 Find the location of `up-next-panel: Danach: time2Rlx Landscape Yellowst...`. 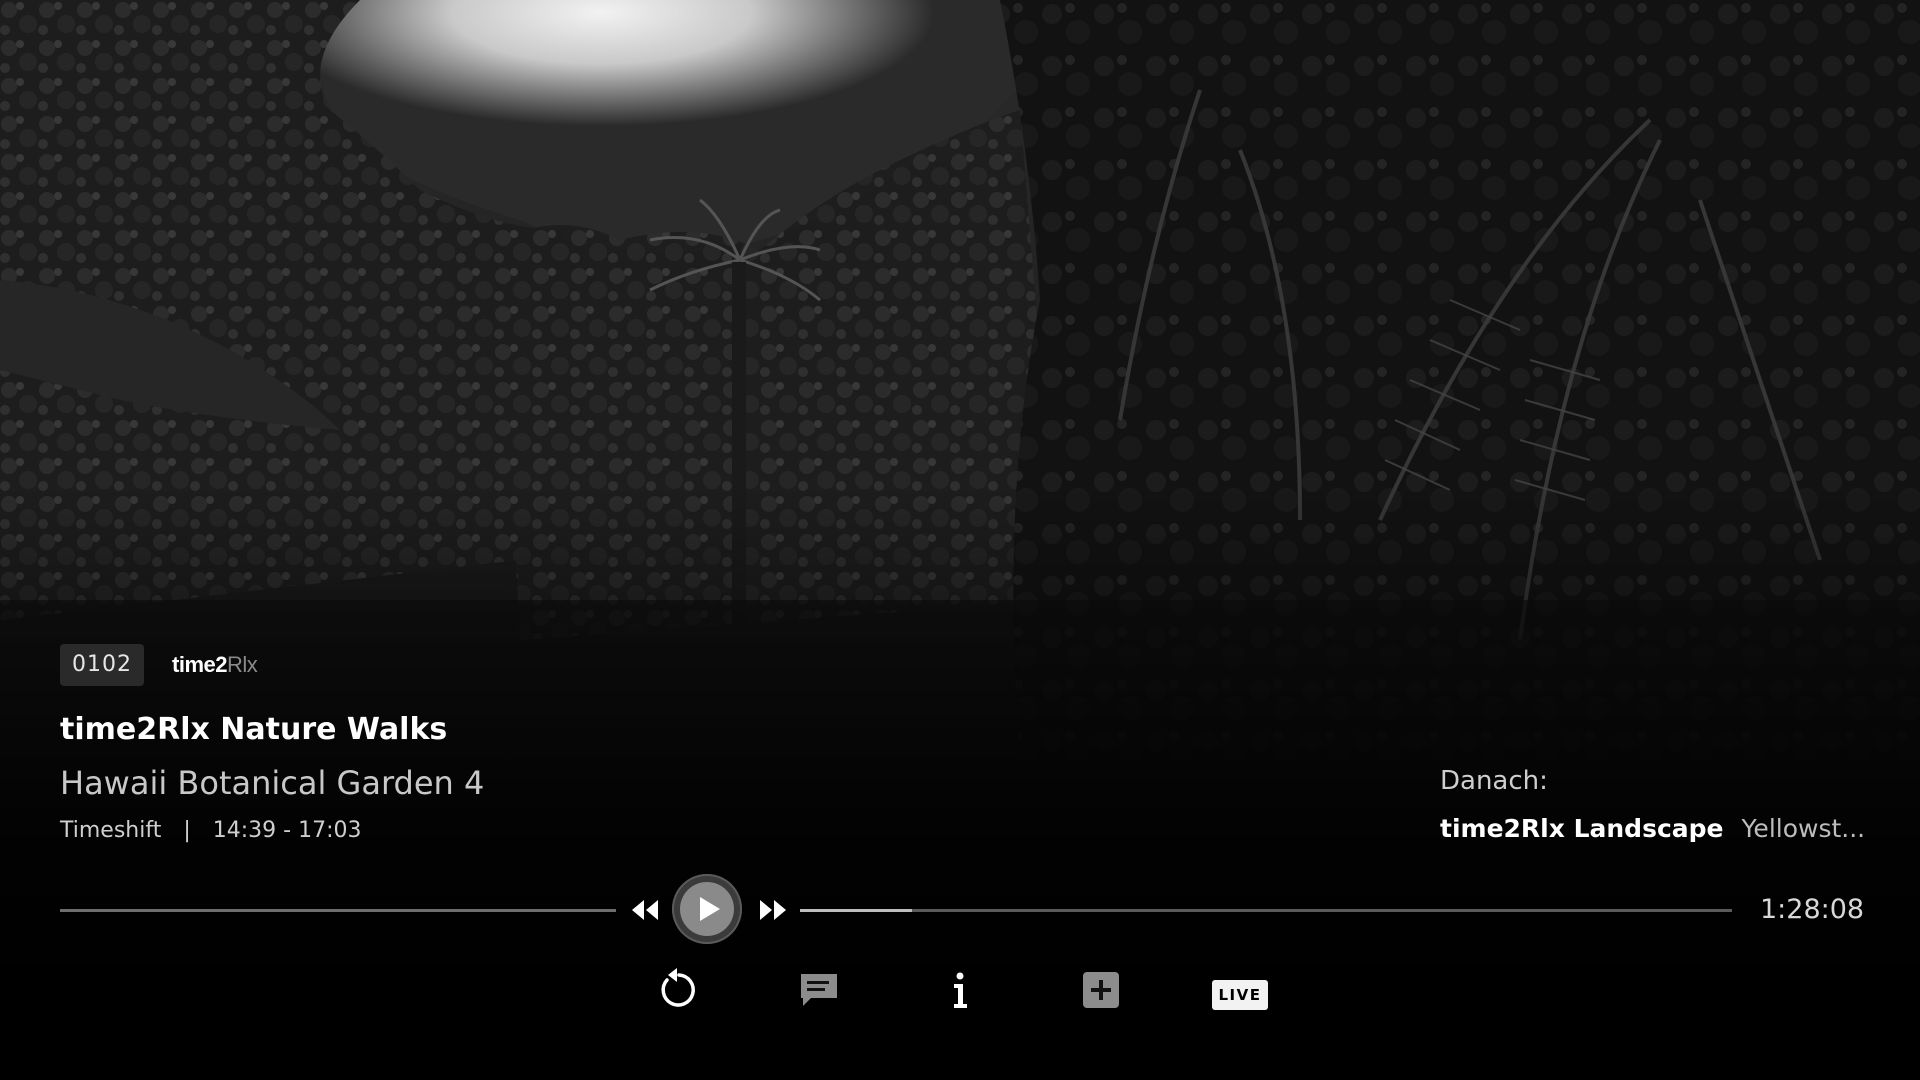

up-next-panel: Danach: time2Rlx Landscape Yellowst... is located at coordinates (1660, 804).